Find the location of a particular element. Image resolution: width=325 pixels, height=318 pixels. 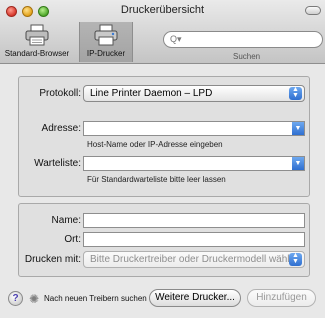

toolbar-item-label: IP-Drucker is located at coordinates (106, 53).